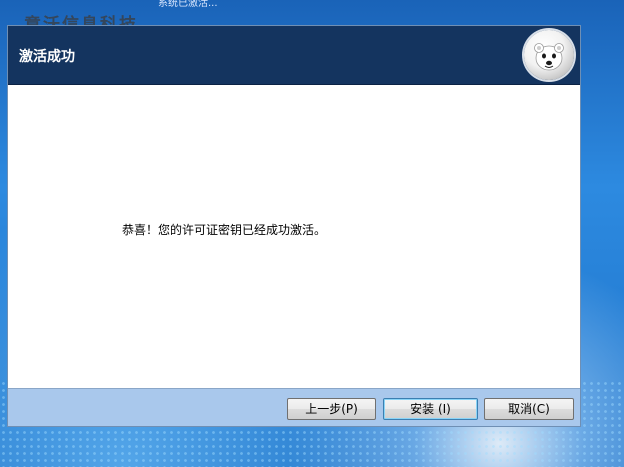 The width and height of the screenshot is (624, 467). I want to click on back-button: 上一步(P), so click(331, 409).